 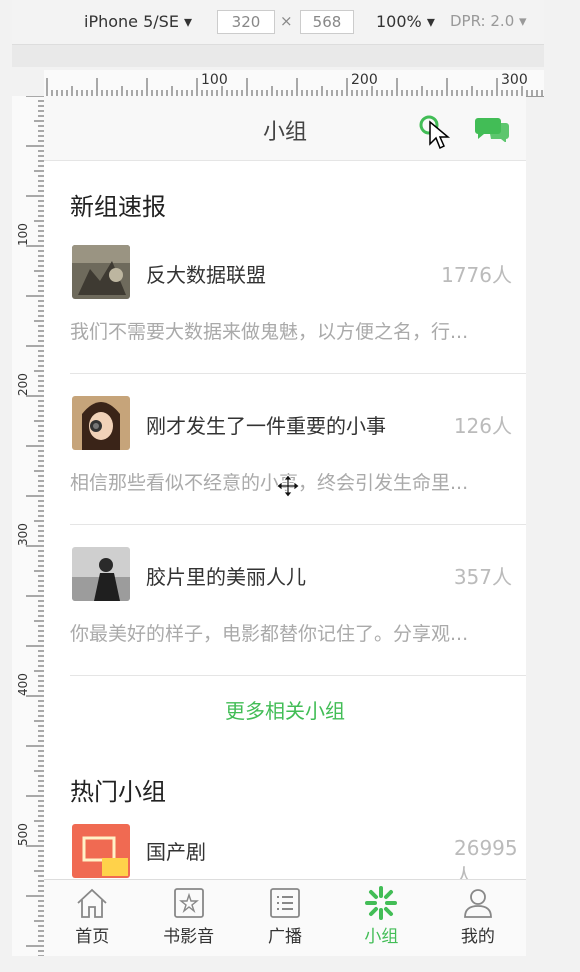 I want to click on member-count: 357人, so click(x=482, y=577).